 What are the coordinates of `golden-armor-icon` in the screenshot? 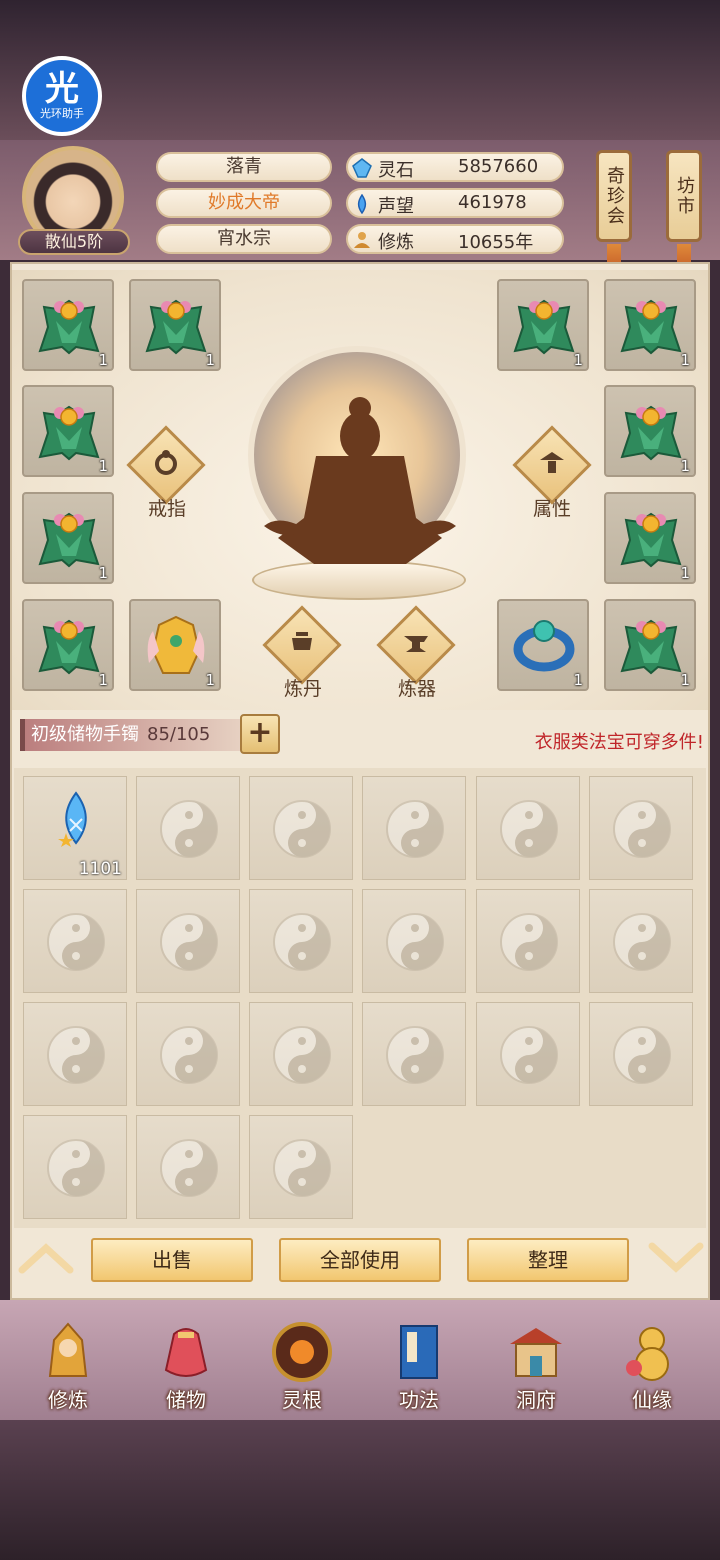 It's located at (176, 644).